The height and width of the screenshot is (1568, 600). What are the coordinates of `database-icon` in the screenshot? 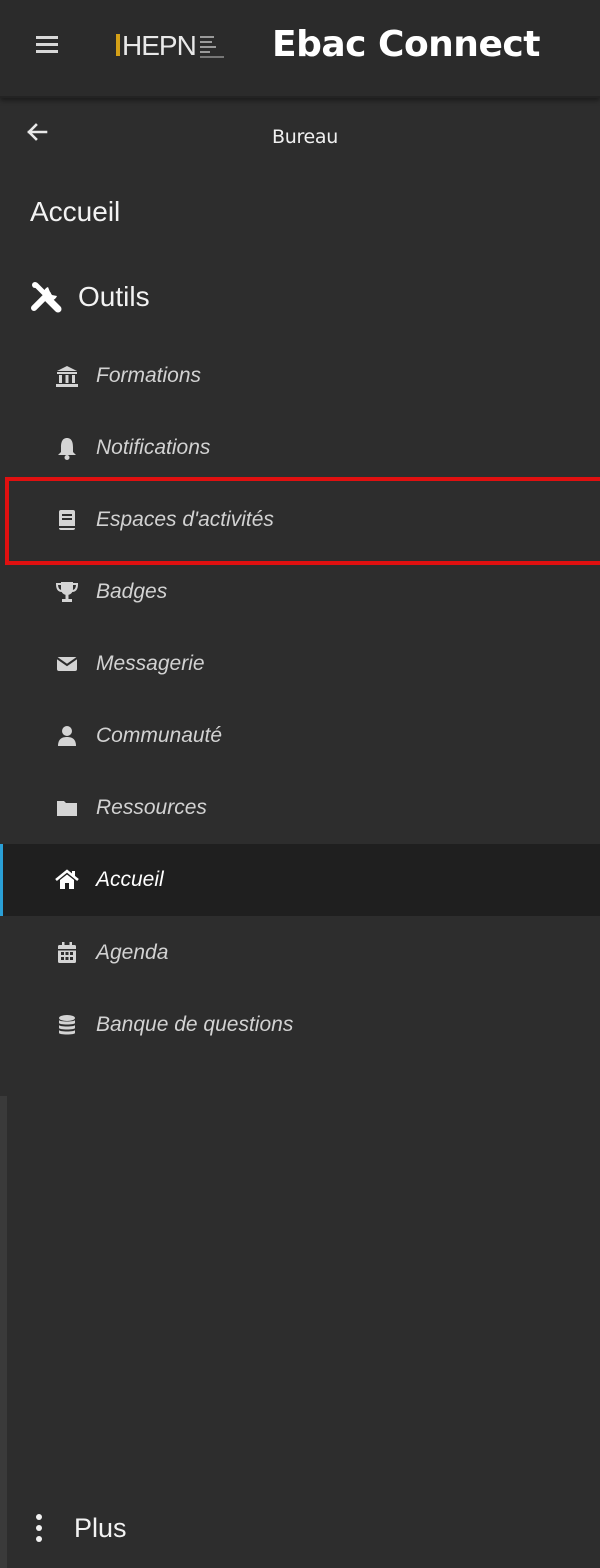 It's located at (67, 1025).